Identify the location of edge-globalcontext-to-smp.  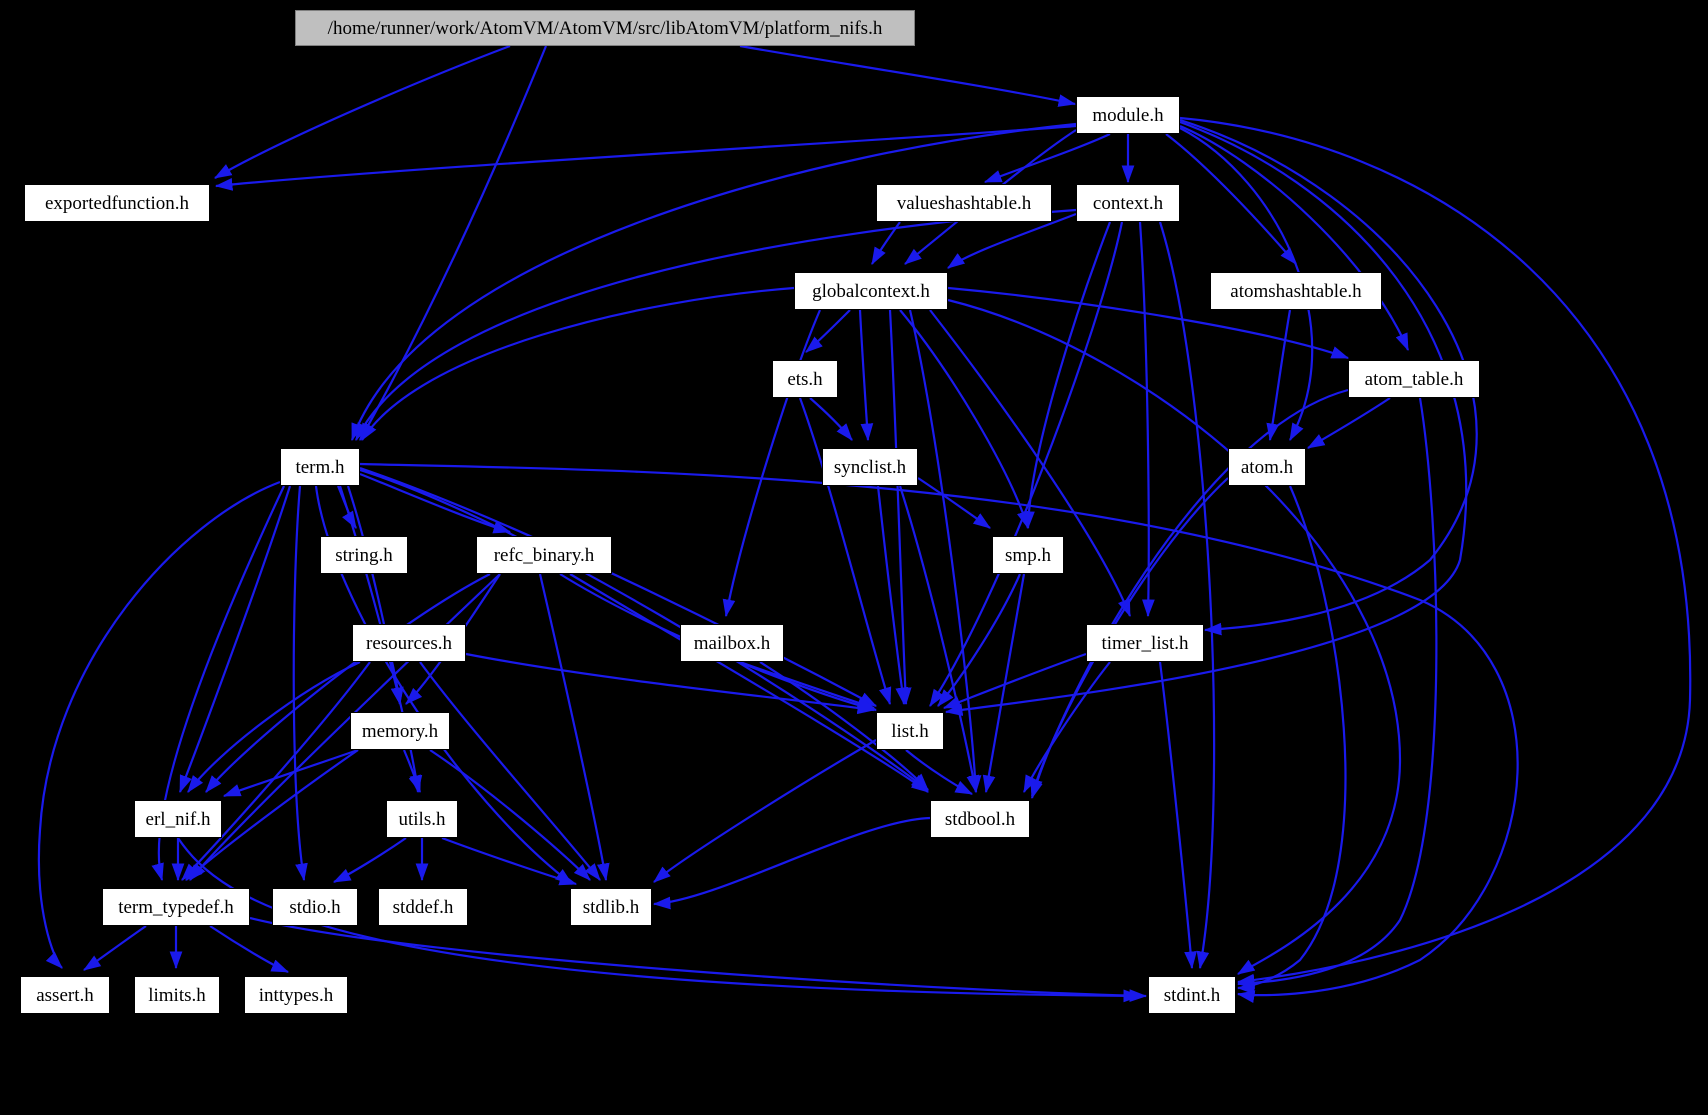
(964, 419).